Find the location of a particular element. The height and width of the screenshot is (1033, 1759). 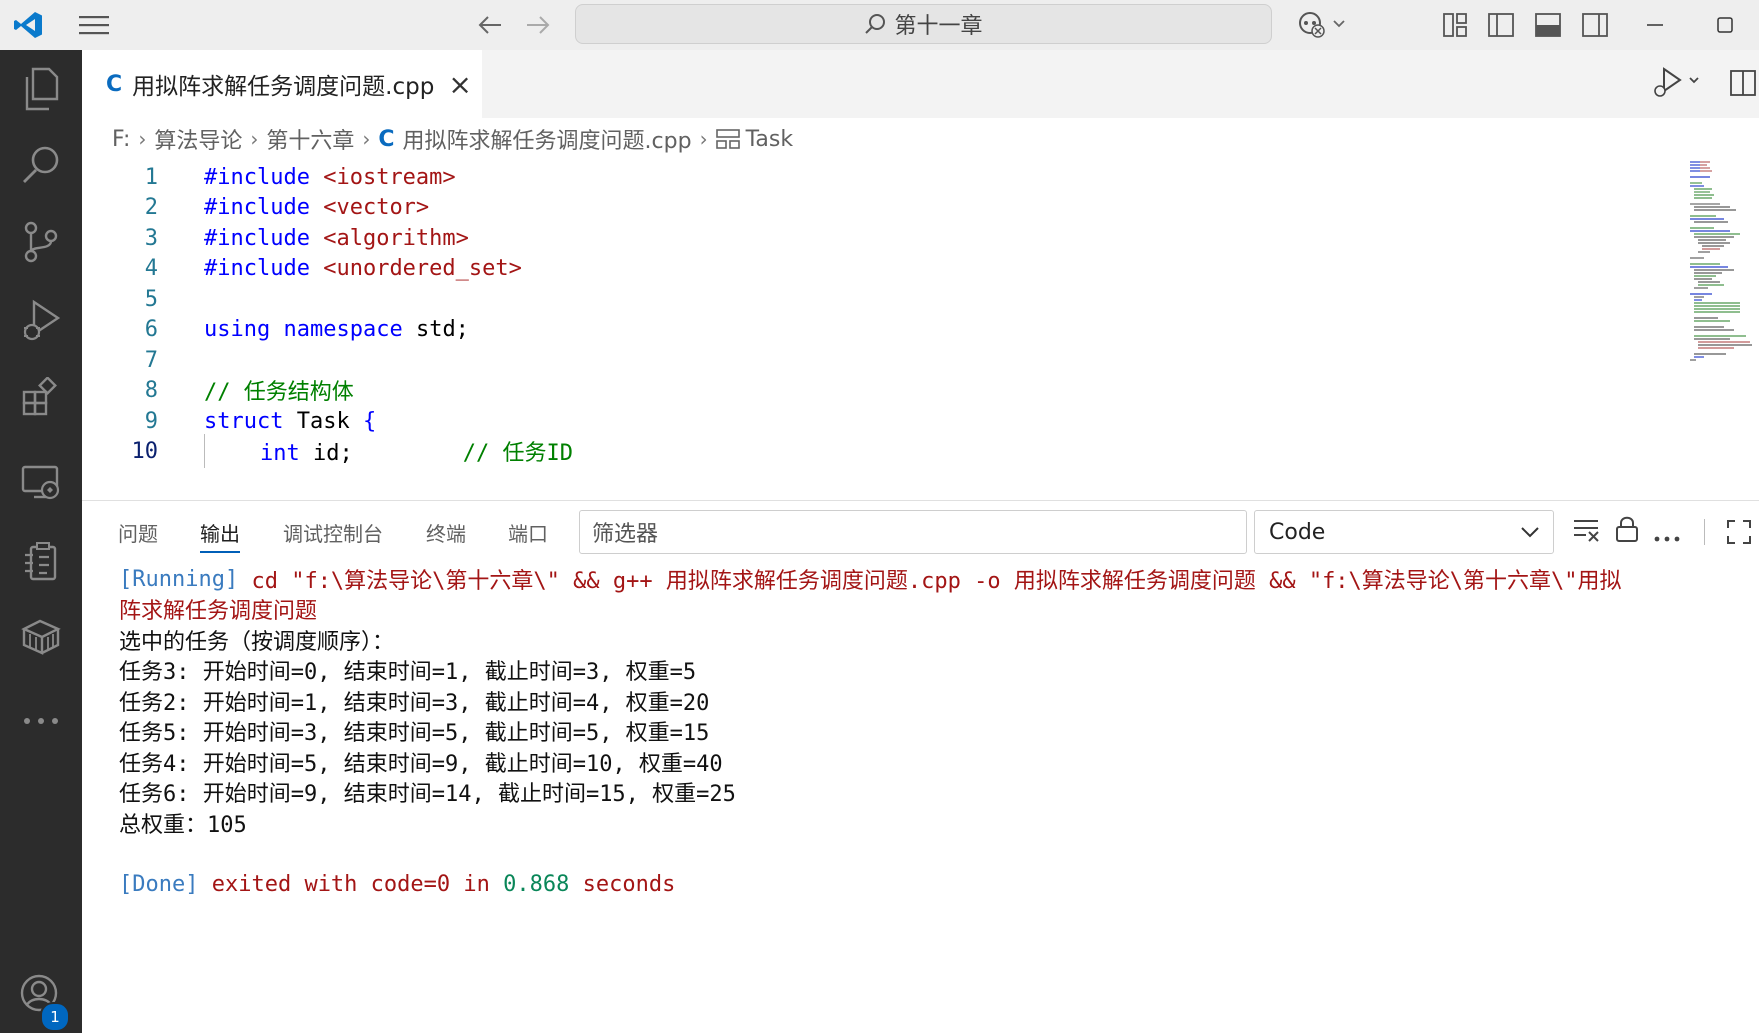

line-number: 8 is located at coordinates (151, 390).